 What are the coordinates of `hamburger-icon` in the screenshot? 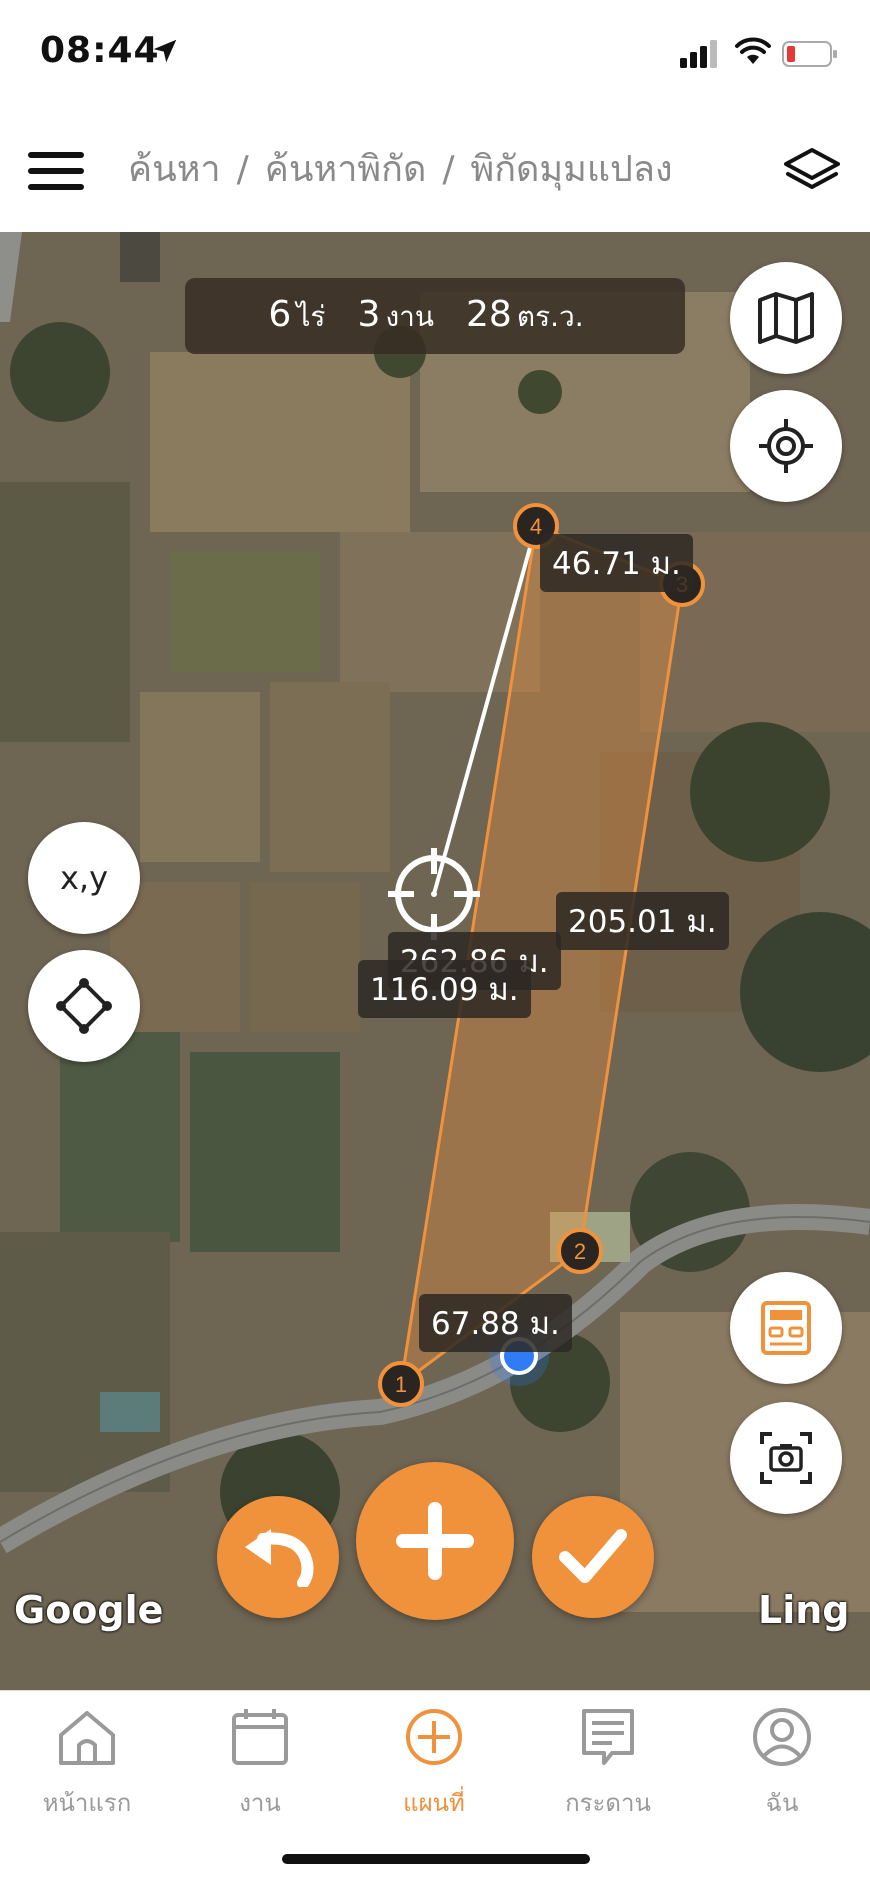 It's located at (57, 171).